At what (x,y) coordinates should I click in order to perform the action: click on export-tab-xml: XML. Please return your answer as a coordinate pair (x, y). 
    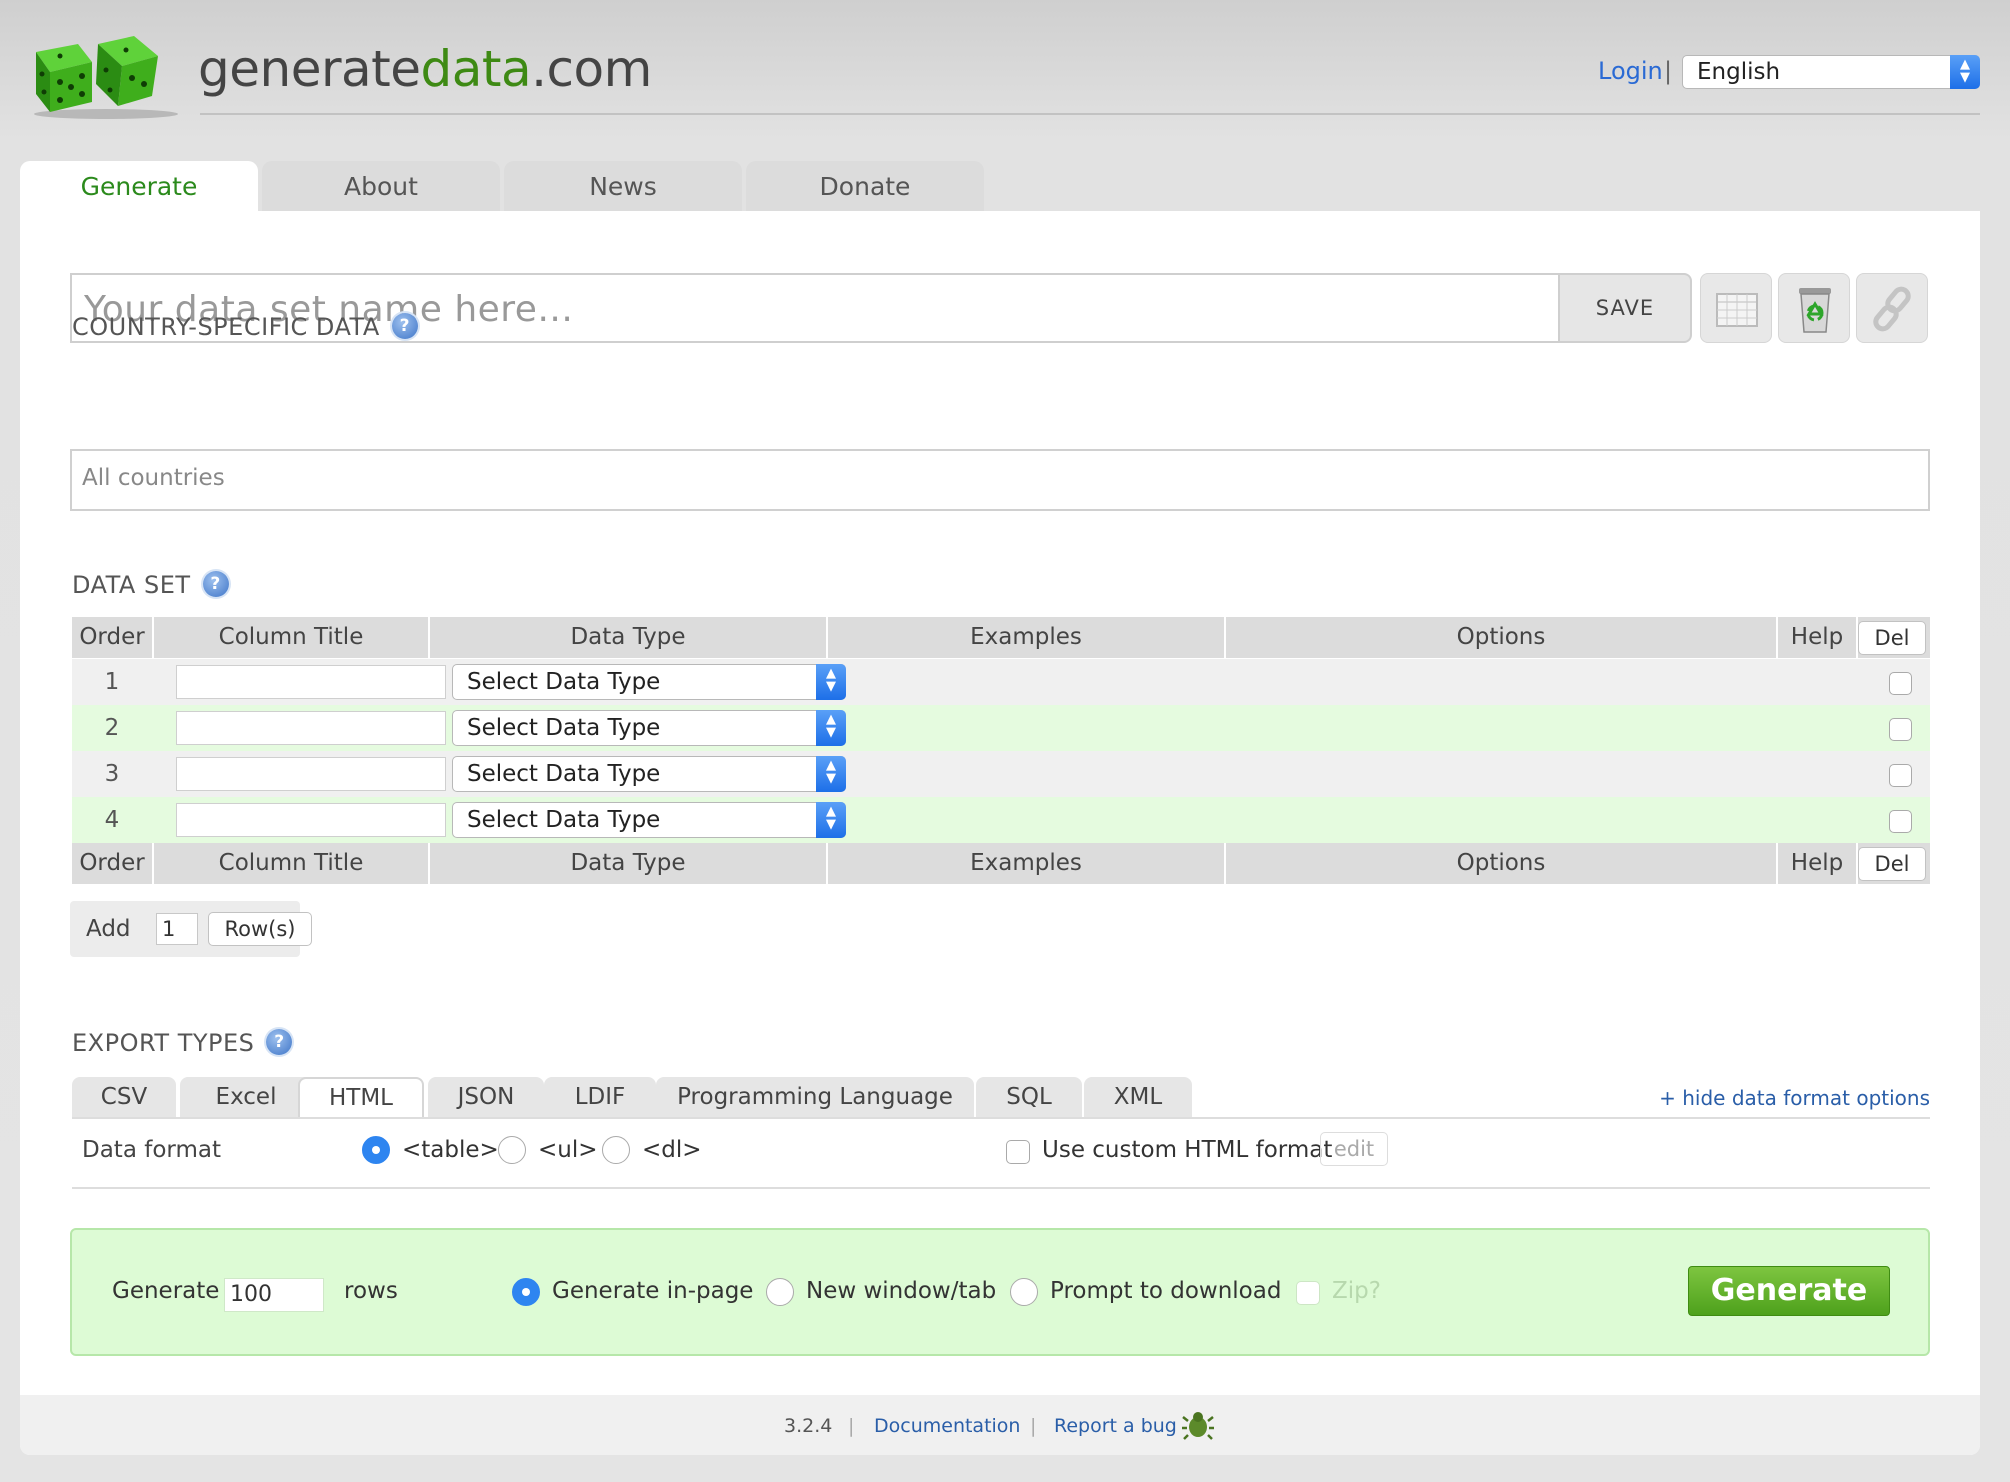
    Looking at the image, I should click on (1138, 1097).